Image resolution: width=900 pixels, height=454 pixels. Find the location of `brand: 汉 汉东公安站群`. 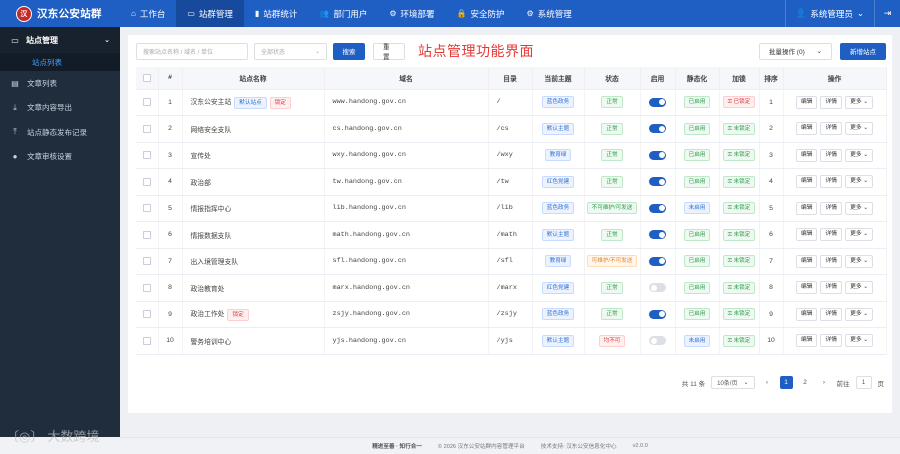

brand: 汉 汉东公安站群 is located at coordinates (60, 13).